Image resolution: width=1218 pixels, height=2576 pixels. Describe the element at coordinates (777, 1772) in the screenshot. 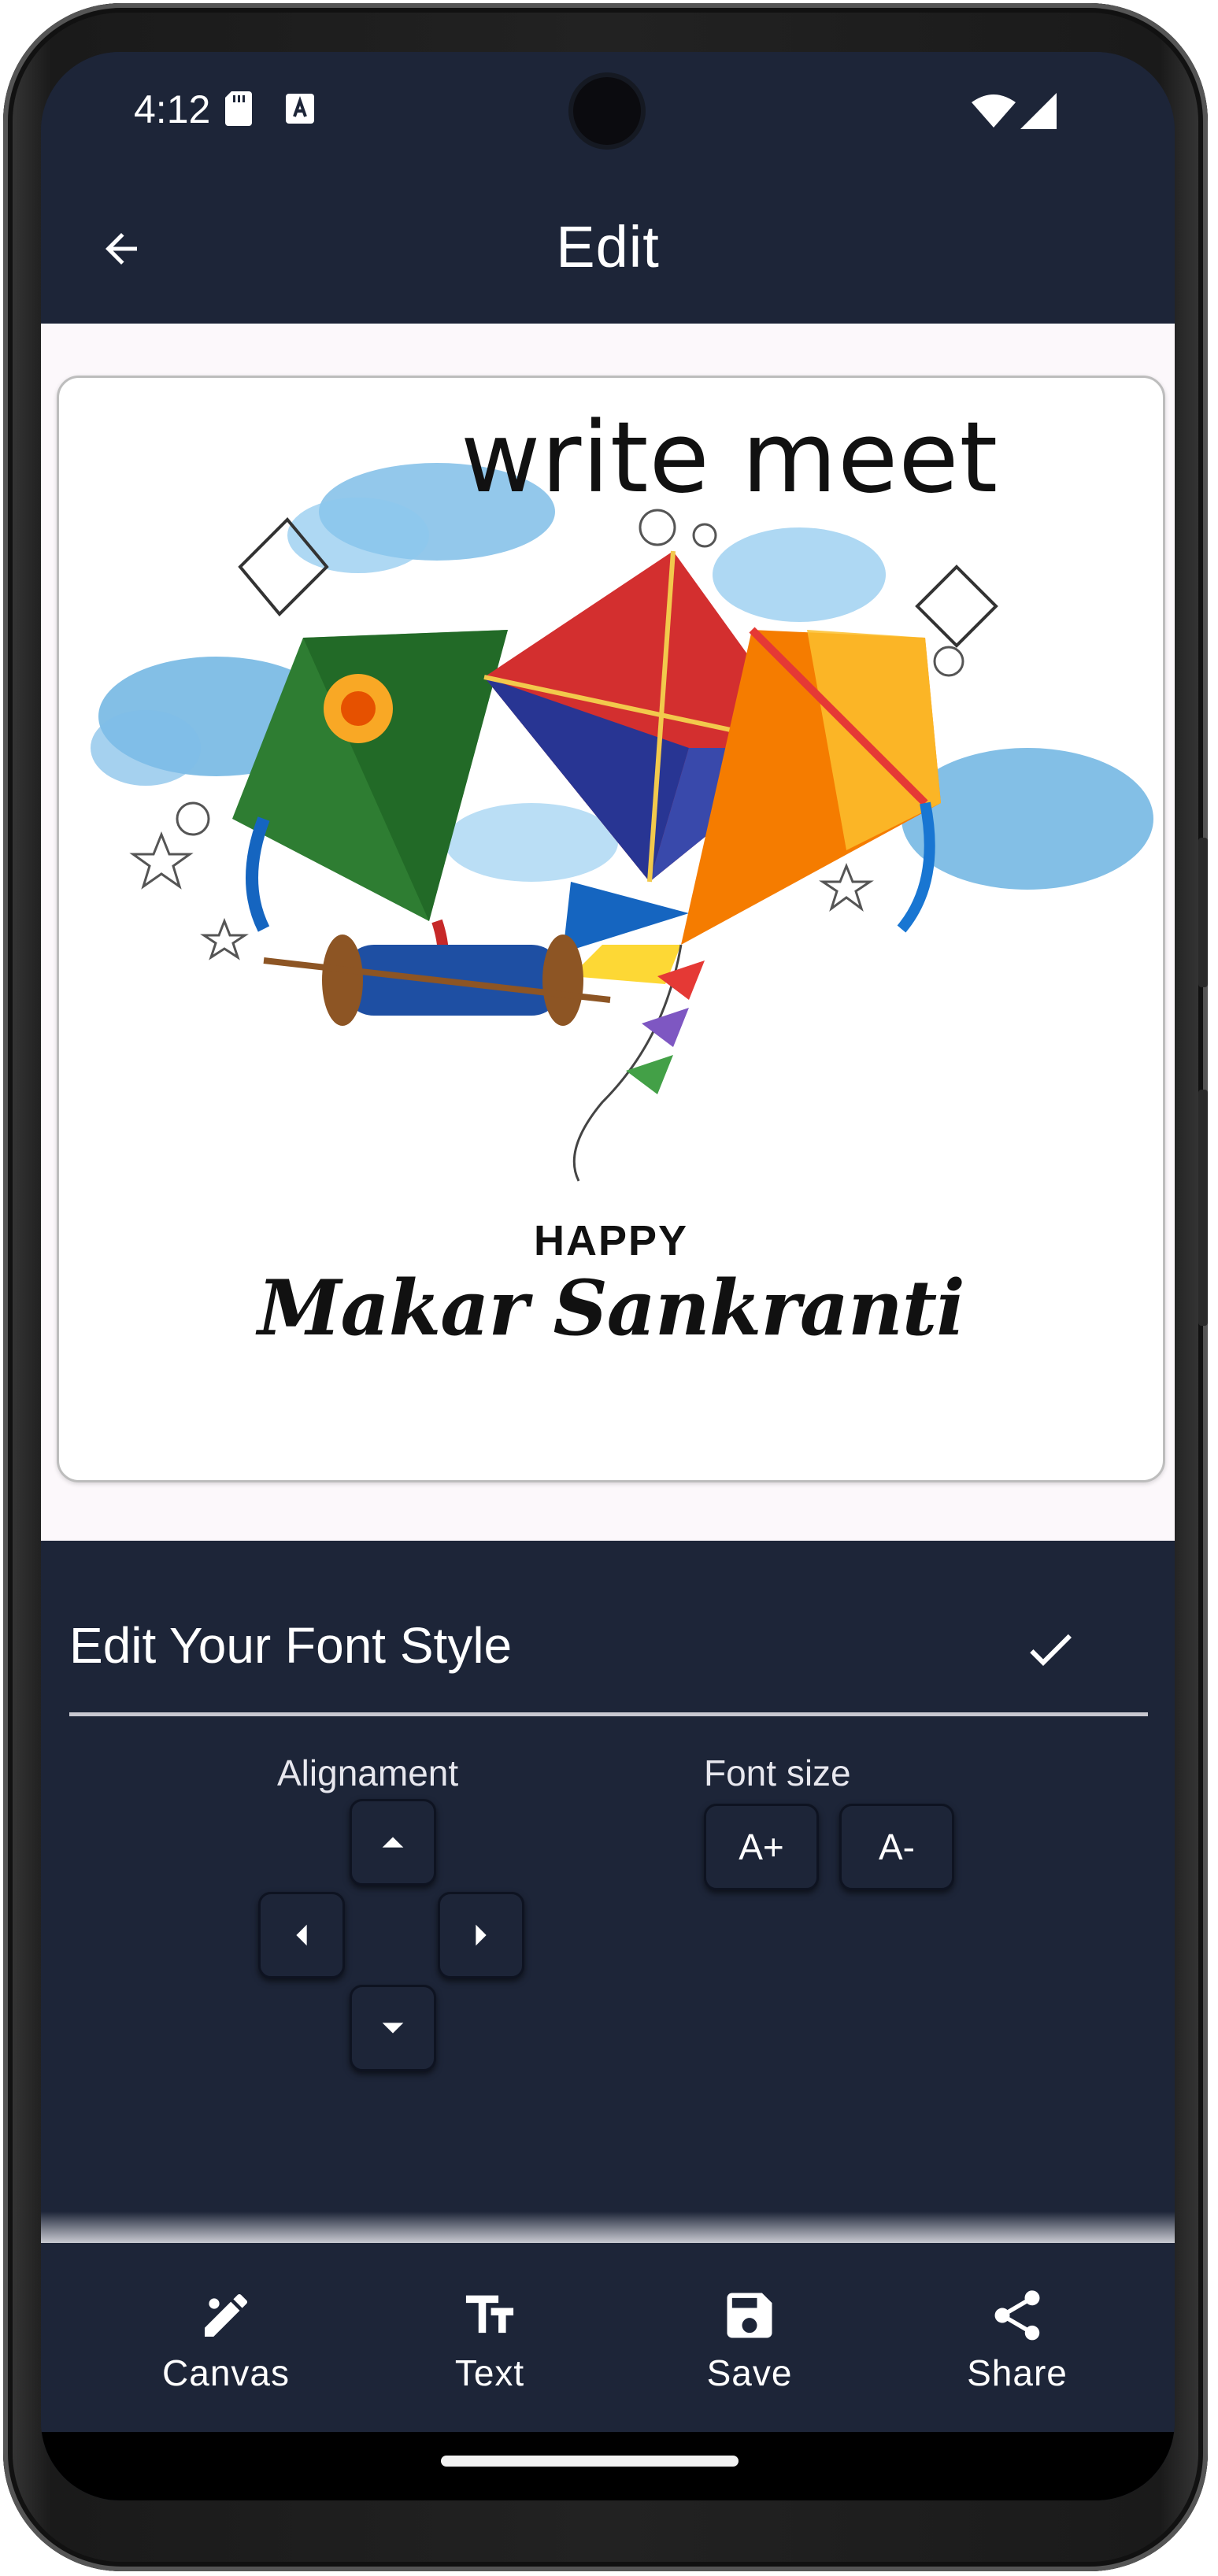

I see `font-size-label: Font size` at that location.